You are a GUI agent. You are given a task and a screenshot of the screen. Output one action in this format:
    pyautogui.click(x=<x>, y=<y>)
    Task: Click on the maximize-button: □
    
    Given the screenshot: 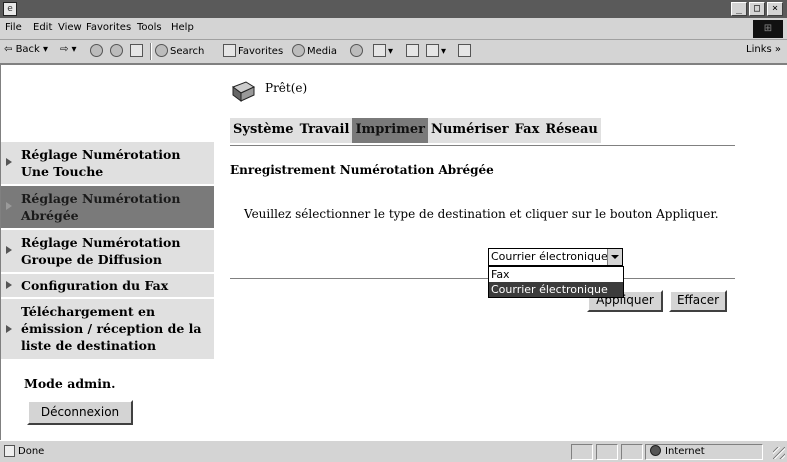 What is the action you would take?
    pyautogui.click(x=757, y=9)
    